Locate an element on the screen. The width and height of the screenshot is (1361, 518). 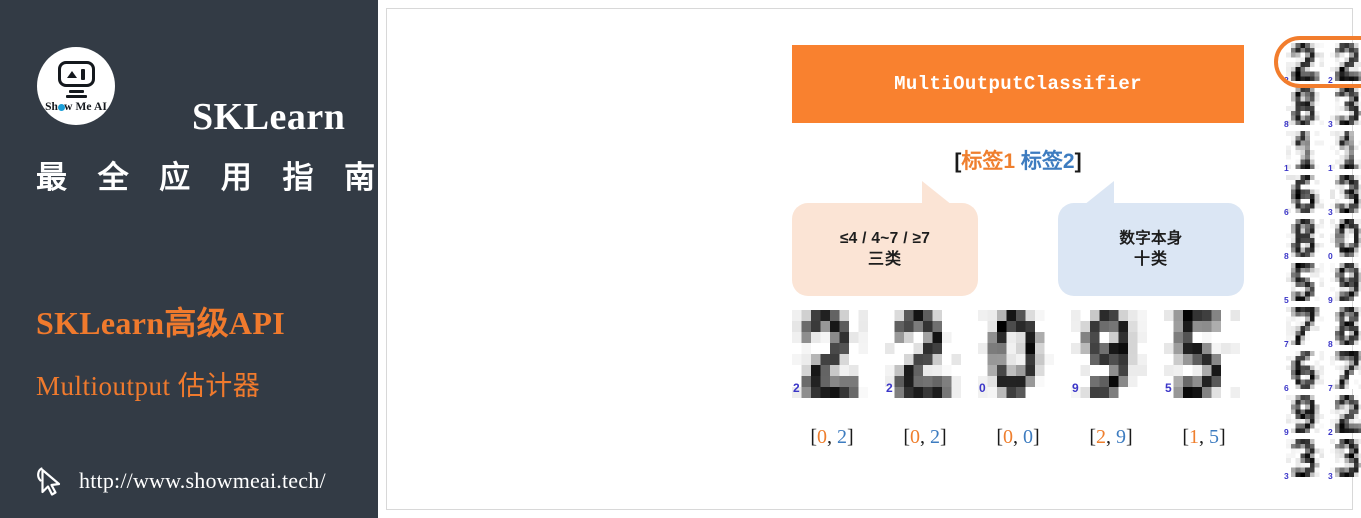
brand-subtitle: 最 全 应 用 指 南 is located at coordinates (211, 177).